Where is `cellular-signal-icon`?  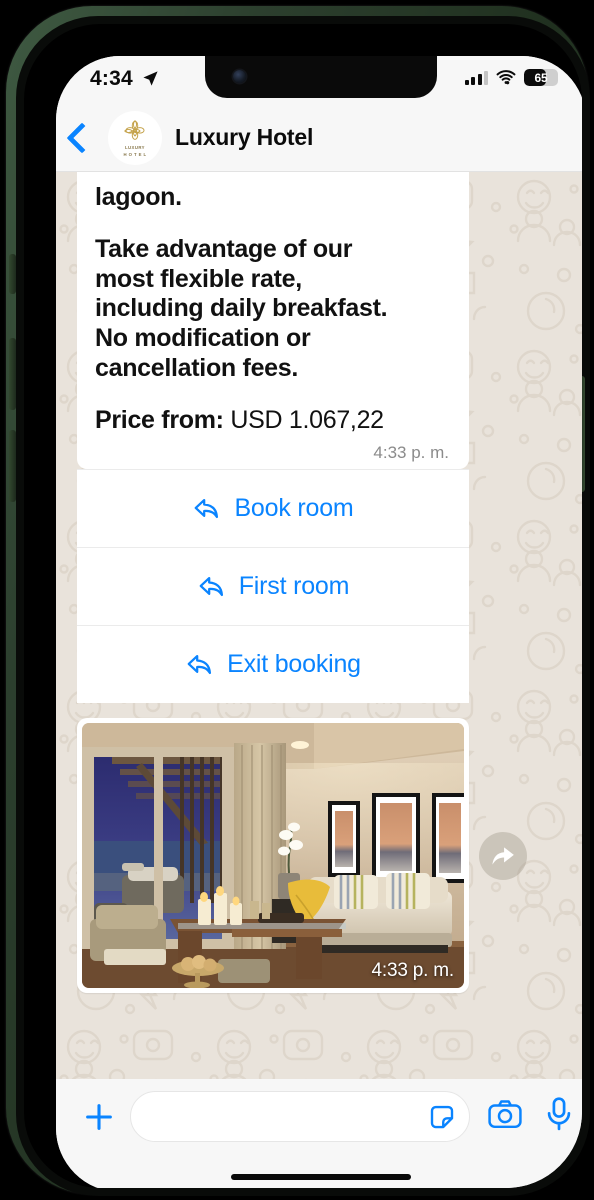
cellular-signal-icon is located at coordinates (476, 77).